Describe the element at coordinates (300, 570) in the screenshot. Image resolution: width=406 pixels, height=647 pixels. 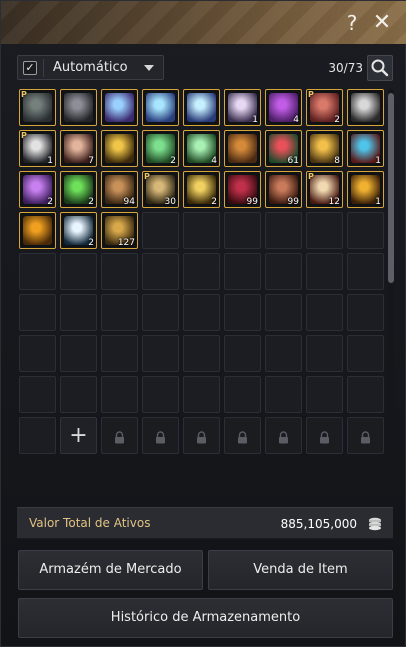
I see `sell-item-button: Venda de Item` at that location.